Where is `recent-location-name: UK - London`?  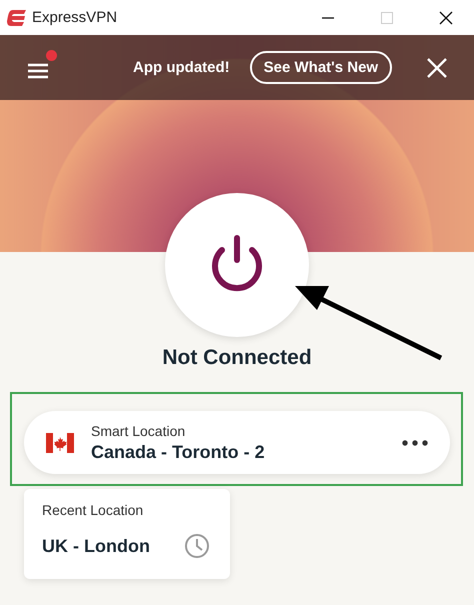 recent-location-name: UK - London is located at coordinates (96, 546).